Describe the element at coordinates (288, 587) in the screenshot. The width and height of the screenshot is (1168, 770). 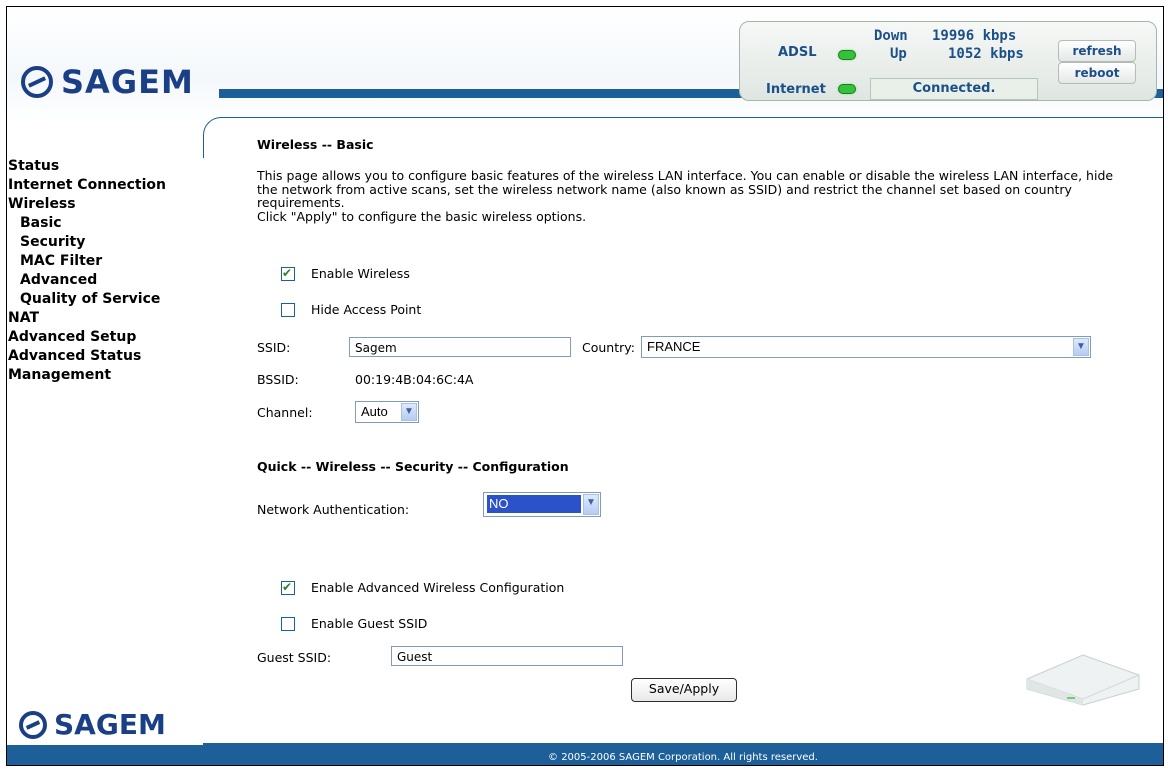
I see `adv-wireless-checkbox` at that location.